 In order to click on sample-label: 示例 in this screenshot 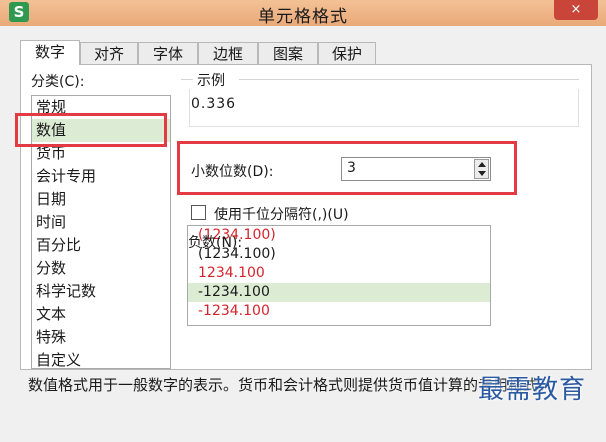, I will do `click(211, 81)`.